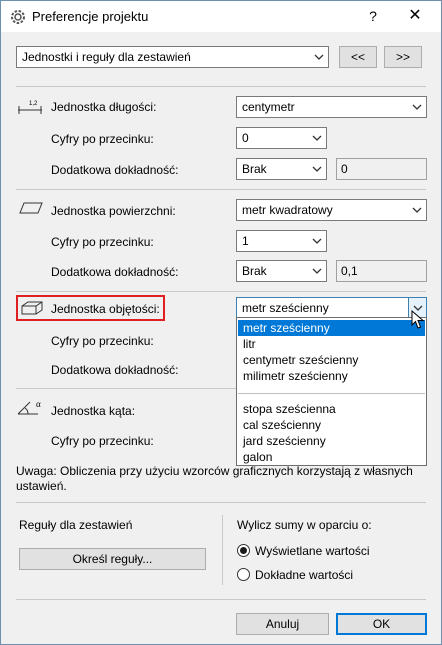  What do you see at coordinates (381, 624) in the screenshot?
I see `ok-button: OK` at bounding box center [381, 624].